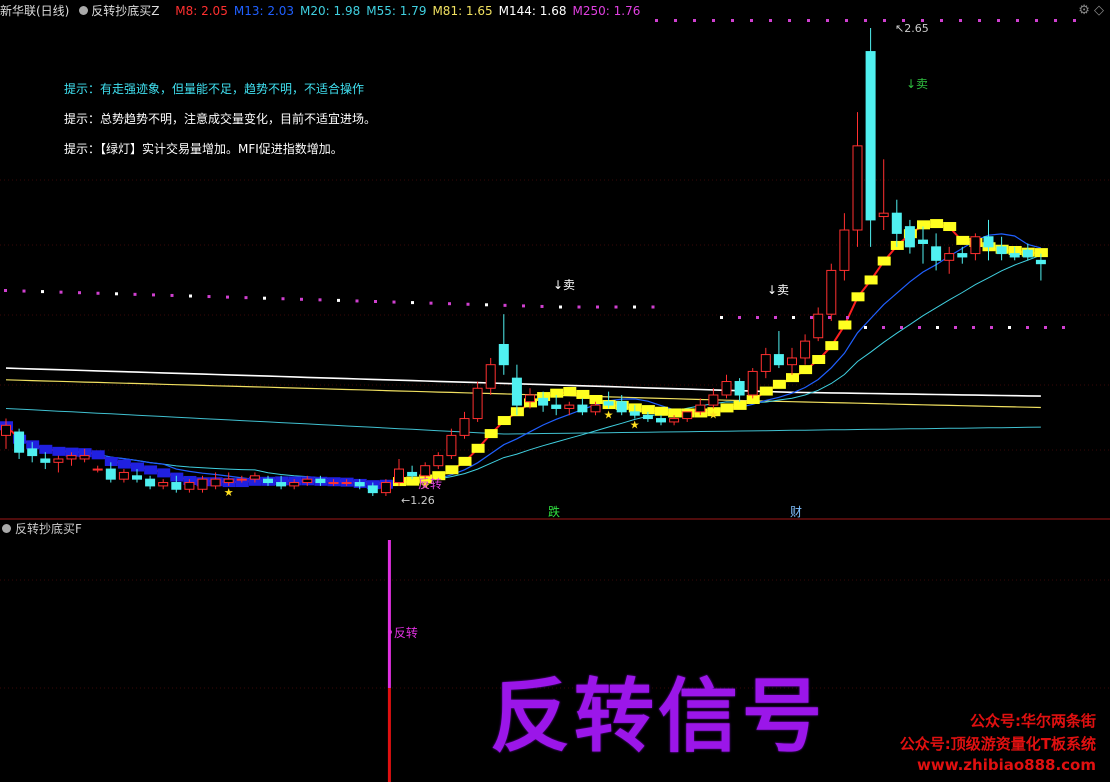 This screenshot has height=782, width=1110. Describe the element at coordinates (1084, 10) in the screenshot. I see `settings-icon: ⚙` at that location.